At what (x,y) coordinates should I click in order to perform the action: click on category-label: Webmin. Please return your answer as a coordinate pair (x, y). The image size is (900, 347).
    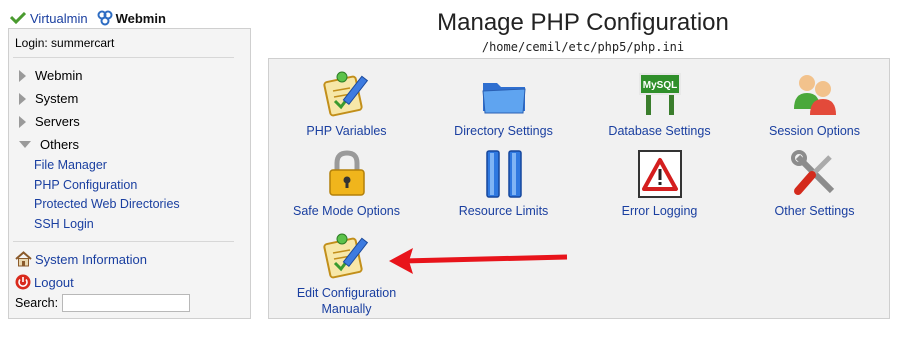
    Looking at the image, I should click on (59, 75).